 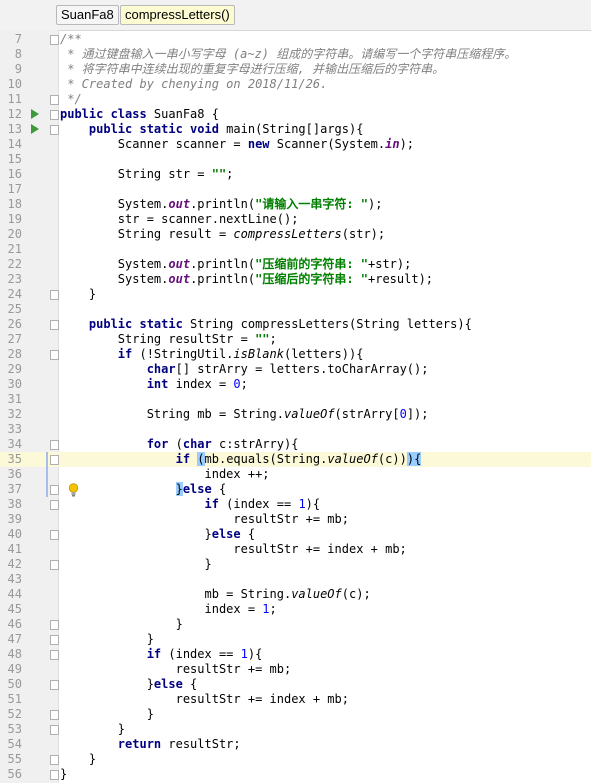 What do you see at coordinates (222, 234) in the screenshot?
I see `code-text: String result = compressLetters(str);` at bounding box center [222, 234].